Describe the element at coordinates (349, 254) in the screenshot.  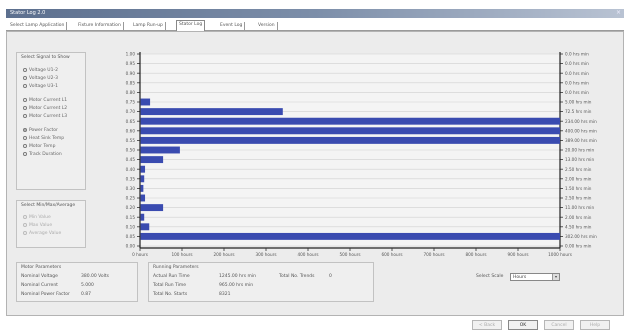
I see `x-tick-label: 500 hours` at that location.